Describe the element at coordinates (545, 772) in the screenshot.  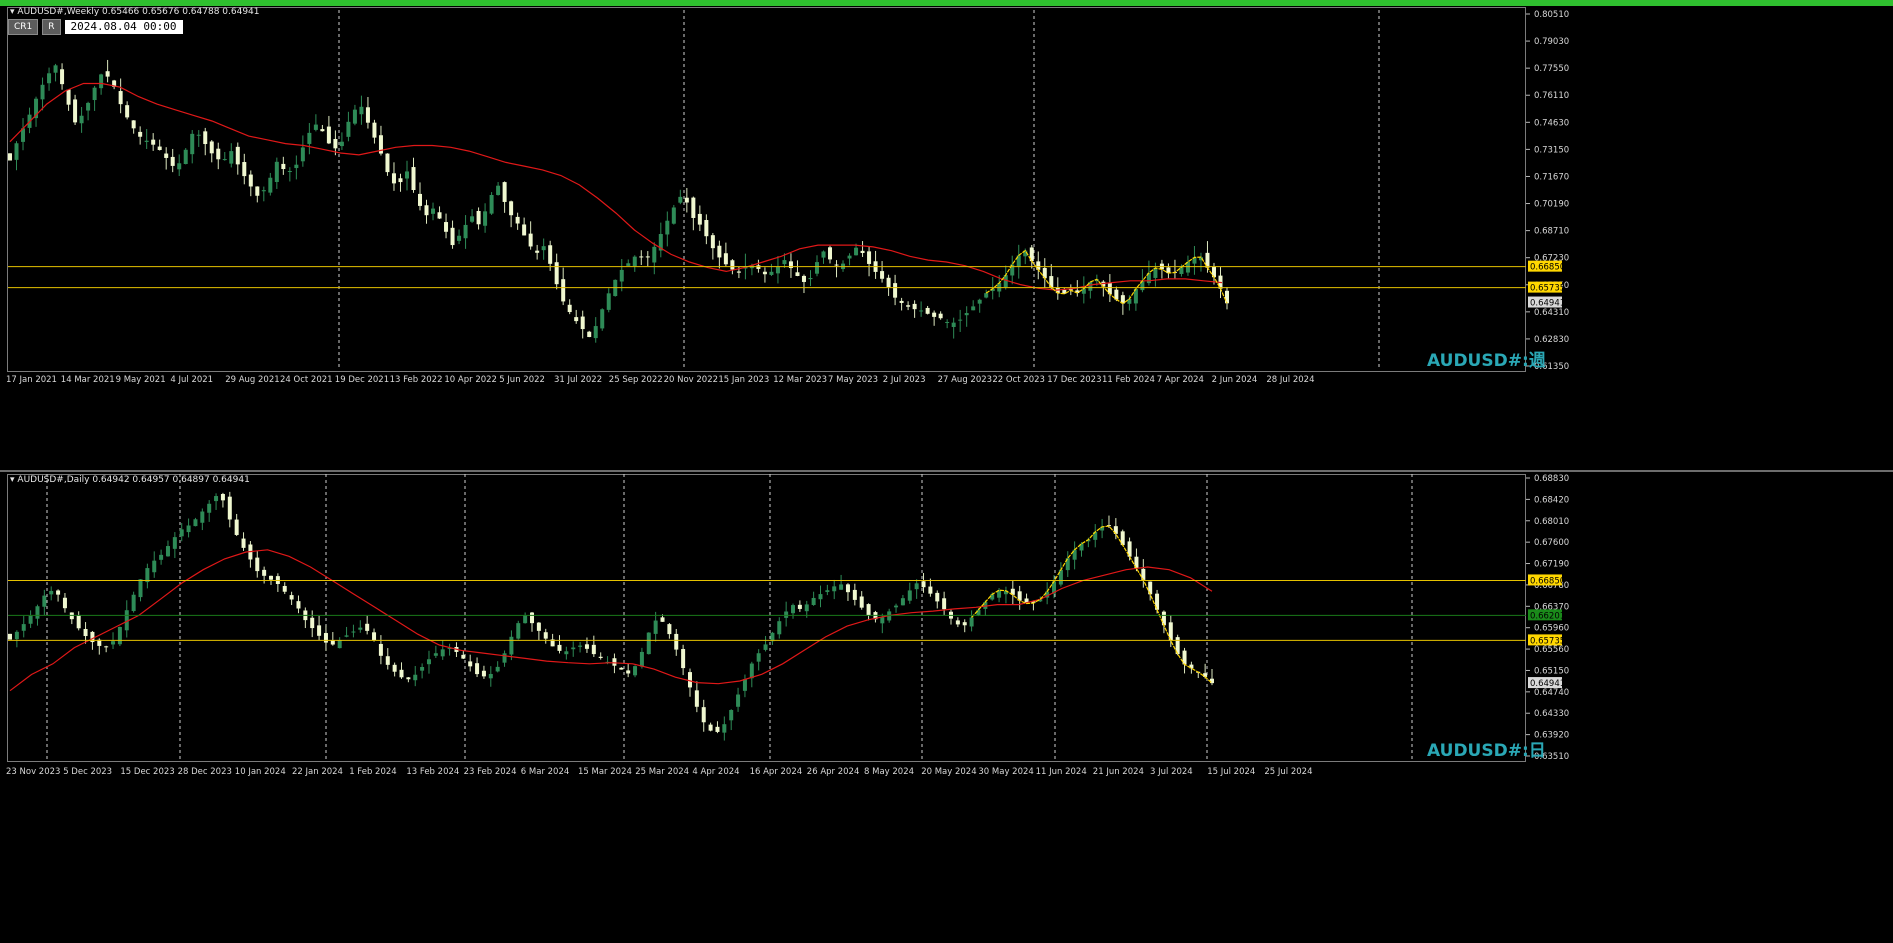
I see `x-tick-label: 6 Mar 2024` at that location.